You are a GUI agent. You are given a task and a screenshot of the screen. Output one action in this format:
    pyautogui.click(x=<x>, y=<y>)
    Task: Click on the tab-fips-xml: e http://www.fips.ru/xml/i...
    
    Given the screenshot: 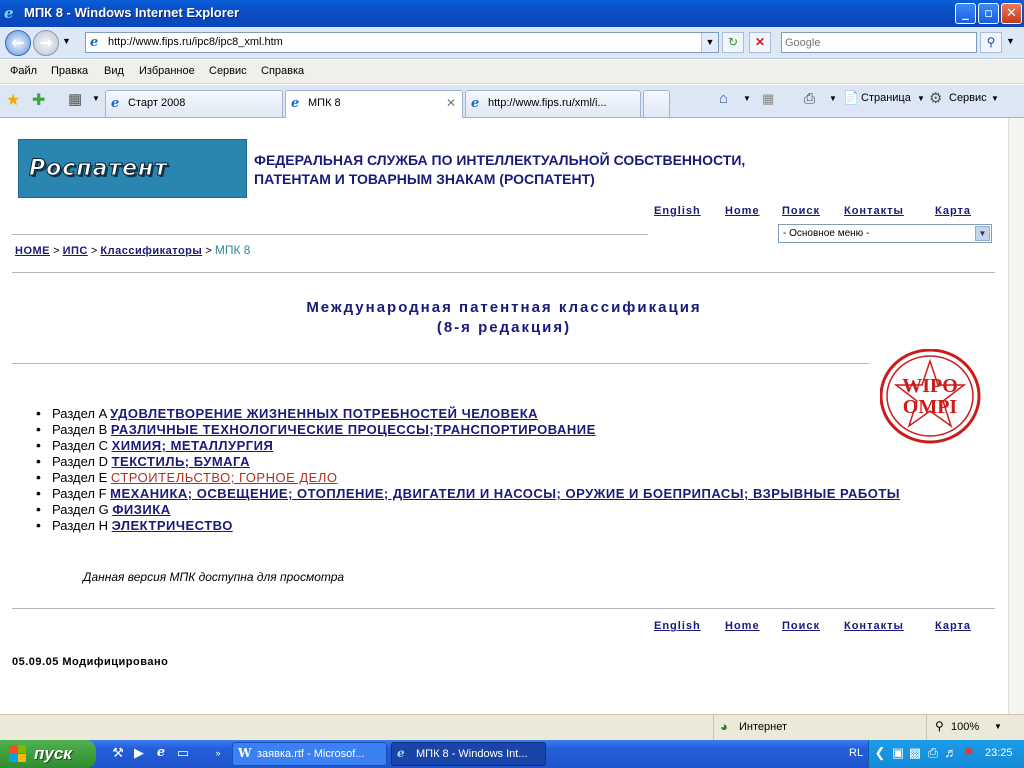 What is the action you would take?
    pyautogui.click(x=553, y=103)
    